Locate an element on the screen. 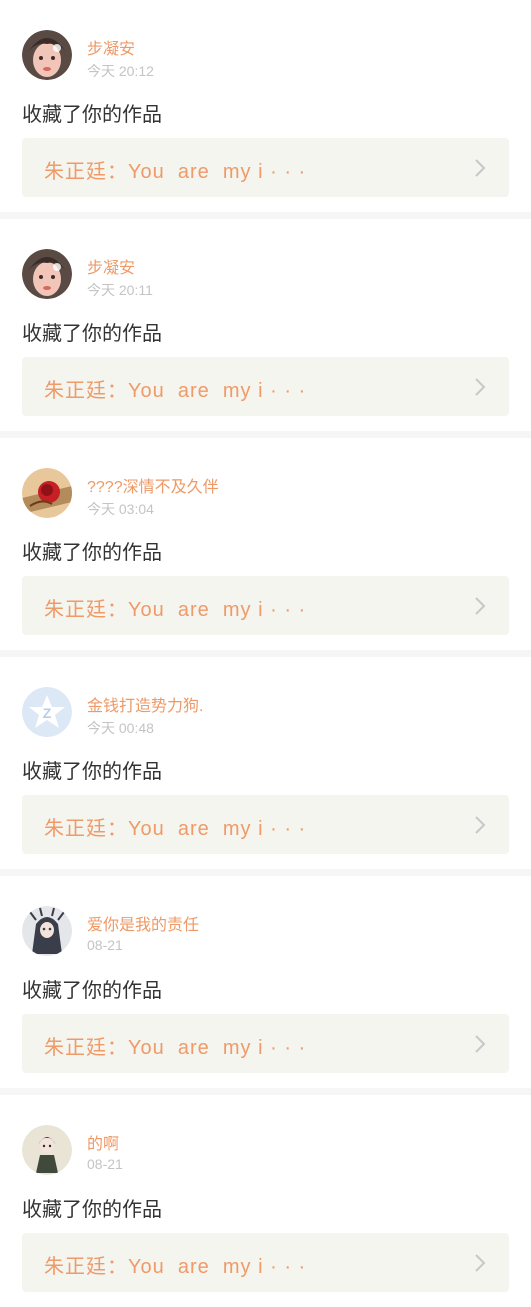 The height and width of the screenshot is (1307, 531). anime-dark-avatar is located at coordinates (47, 931).